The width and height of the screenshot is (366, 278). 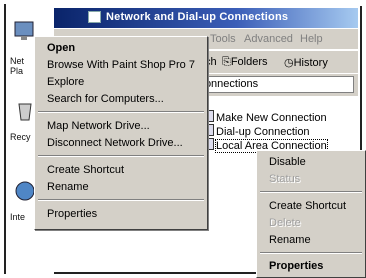 I want to click on toolbar-folders-button: ⎘Folders, so click(x=245, y=62).